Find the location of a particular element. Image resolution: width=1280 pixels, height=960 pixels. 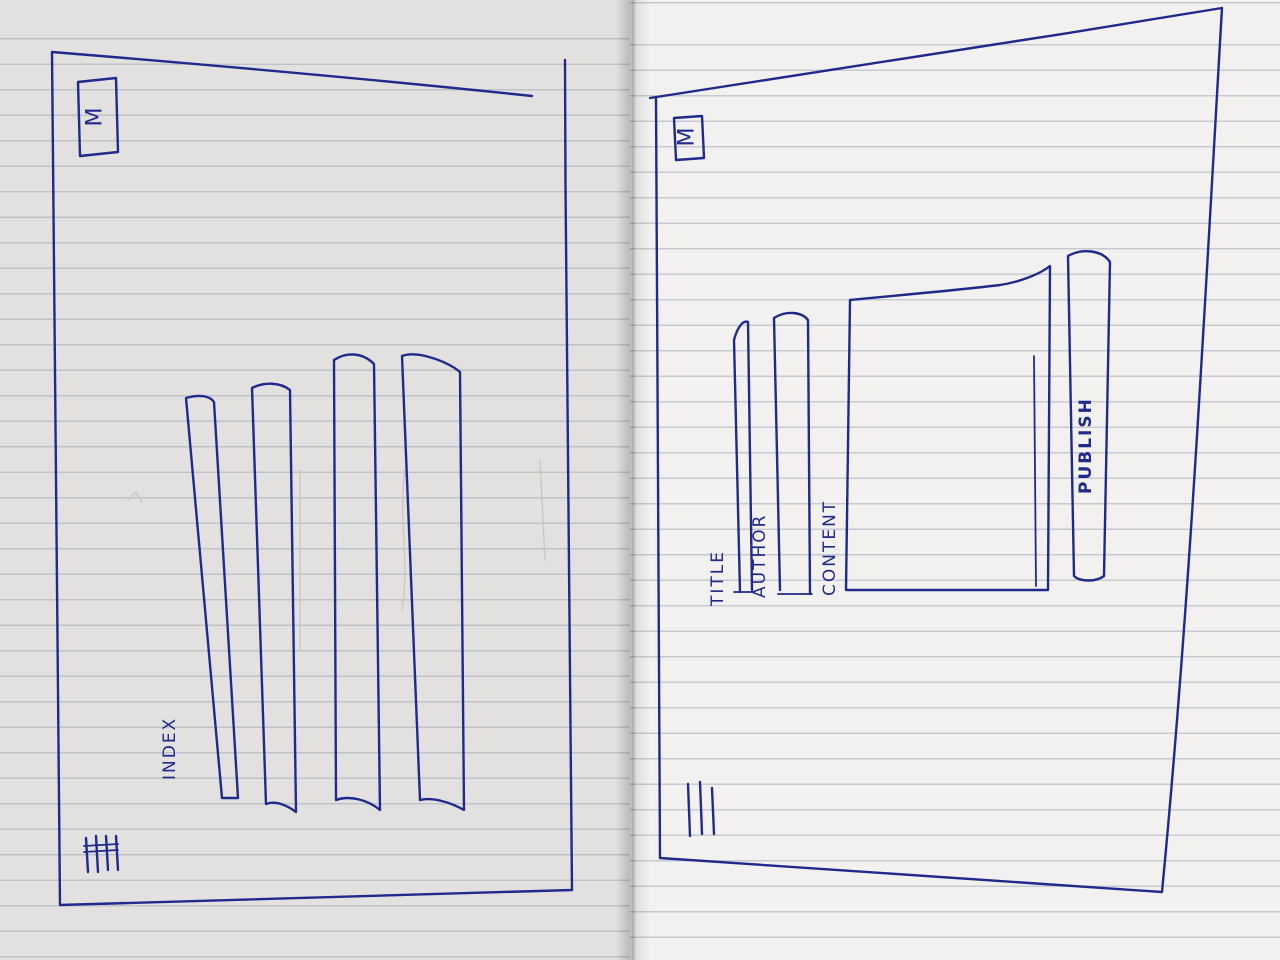

author-field is located at coordinates (792, 453).